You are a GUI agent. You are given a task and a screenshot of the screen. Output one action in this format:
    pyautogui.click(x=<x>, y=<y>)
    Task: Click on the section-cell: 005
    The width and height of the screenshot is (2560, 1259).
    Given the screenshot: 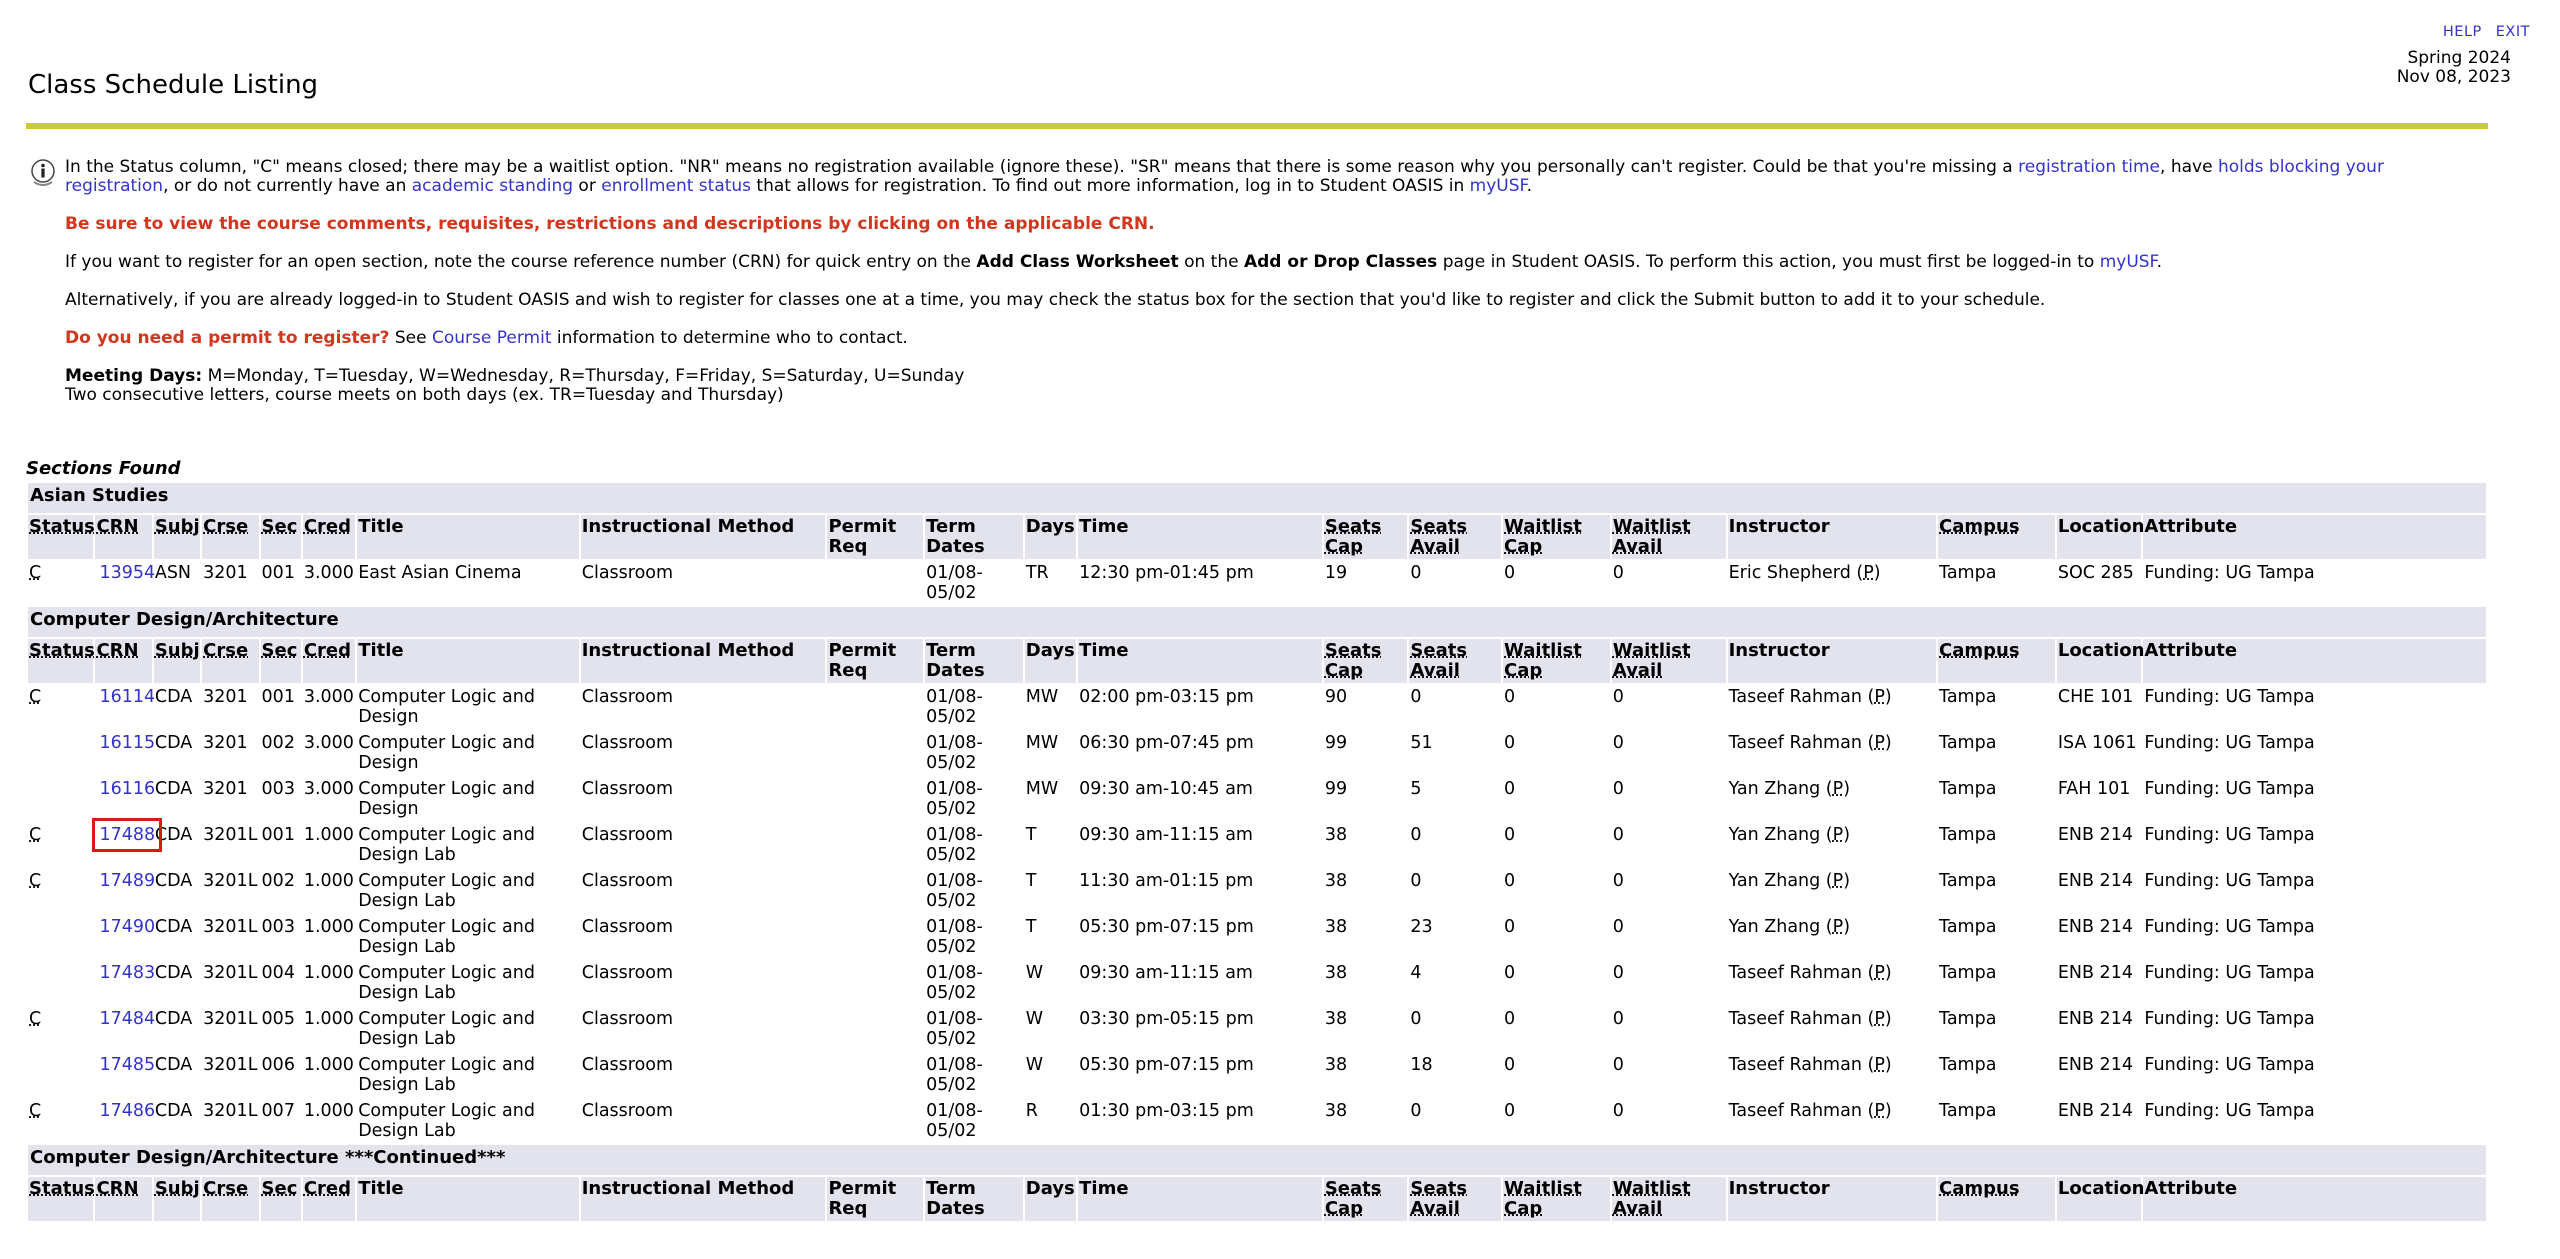 What is the action you would take?
    pyautogui.click(x=278, y=1019)
    